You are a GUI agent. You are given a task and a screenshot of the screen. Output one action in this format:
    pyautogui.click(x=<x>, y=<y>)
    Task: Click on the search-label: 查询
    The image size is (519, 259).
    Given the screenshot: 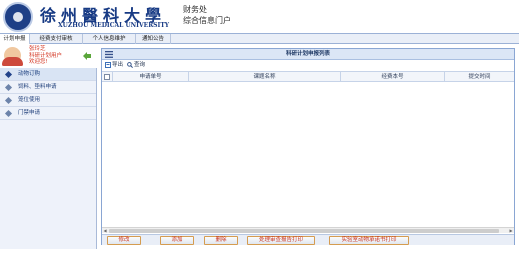 What is the action you would take?
    pyautogui.click(x=140, y=65)
    